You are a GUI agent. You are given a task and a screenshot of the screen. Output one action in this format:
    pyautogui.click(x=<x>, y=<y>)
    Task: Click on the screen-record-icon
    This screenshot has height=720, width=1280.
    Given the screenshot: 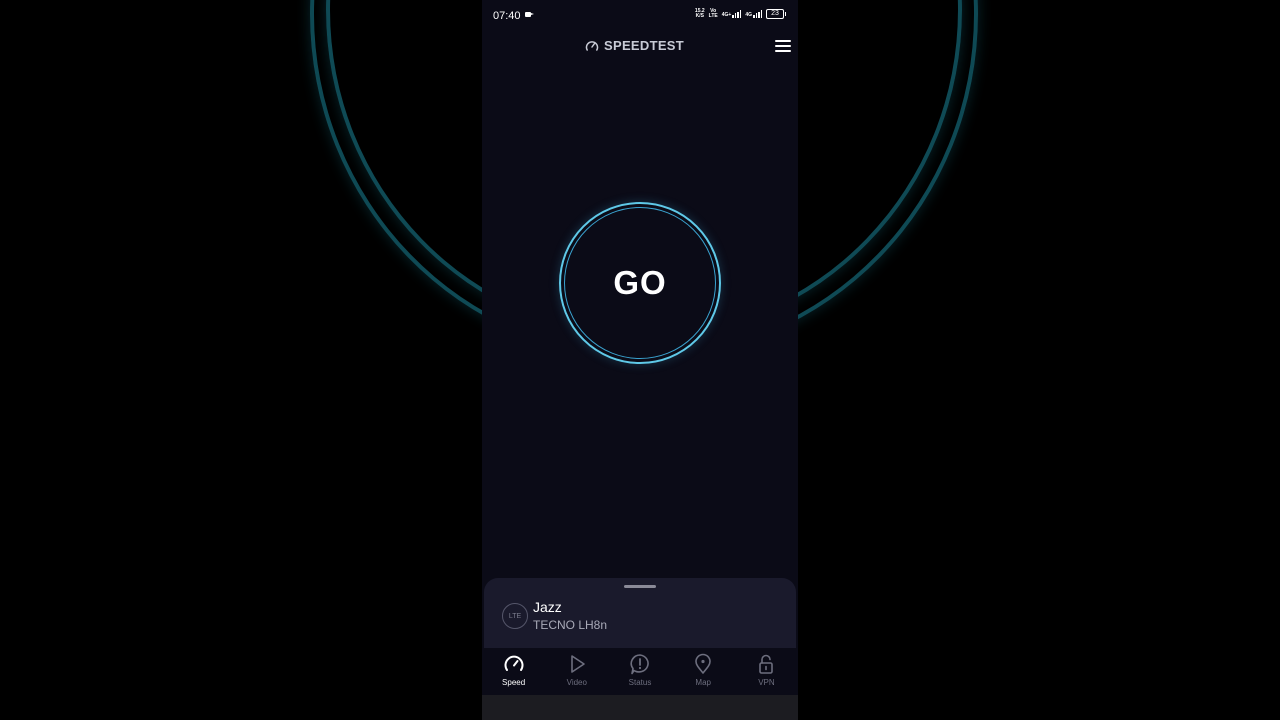 What is the action you would take?
    pyautogui.click(x=529, y=14)
    